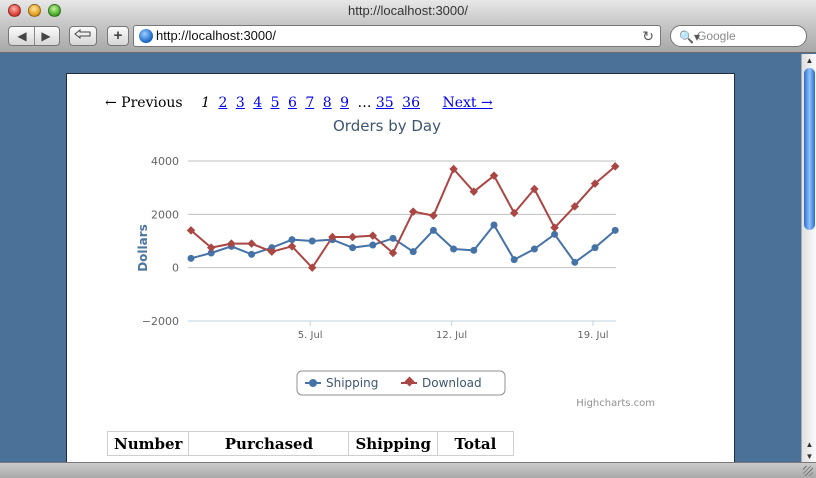 Image resolution: width=816 pixels, height=478 pixels. Describe the element at coordinates (310, 335) in the screenshot. I see `x-tick-label: 5. Jul` at that location.